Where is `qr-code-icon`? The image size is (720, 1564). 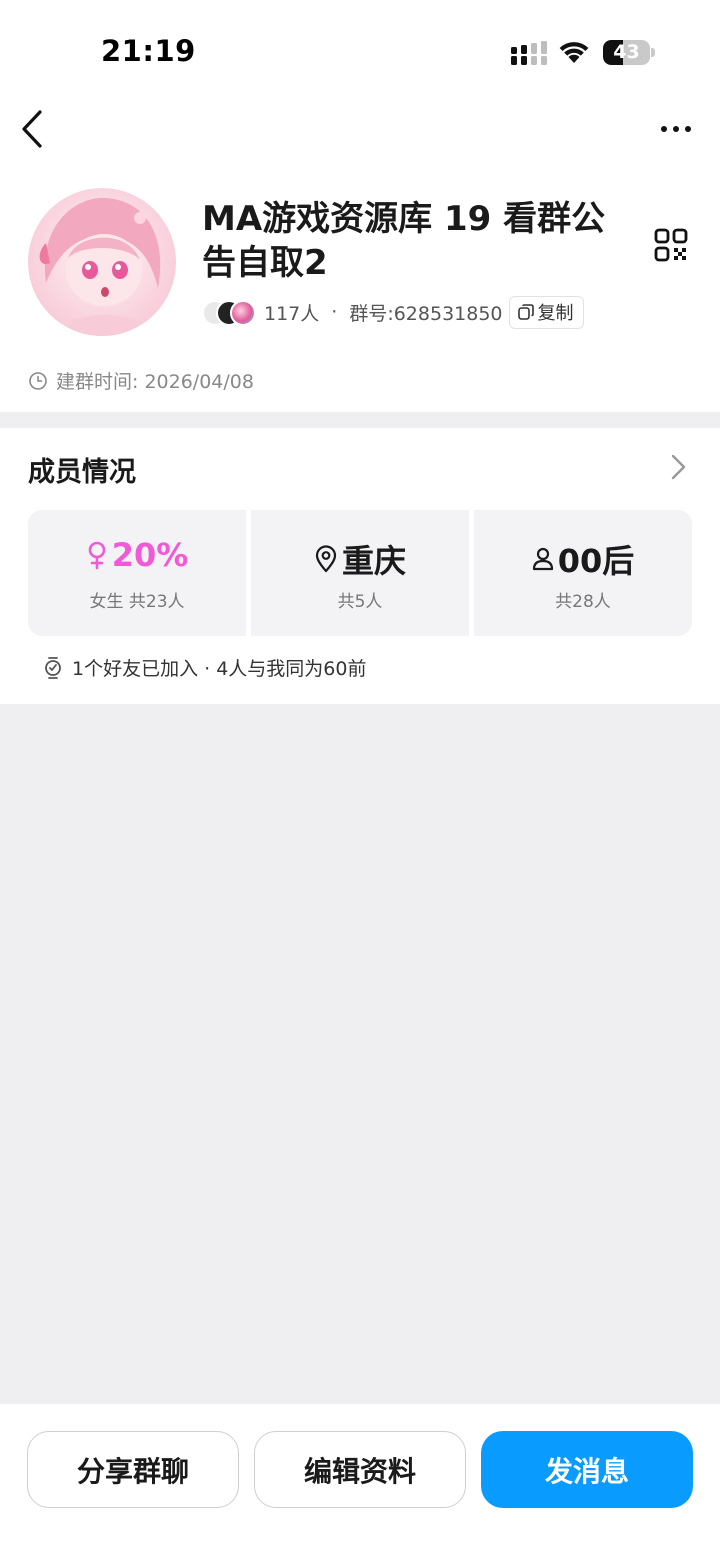 qr-code-icon is located at coordinates (671, 245).